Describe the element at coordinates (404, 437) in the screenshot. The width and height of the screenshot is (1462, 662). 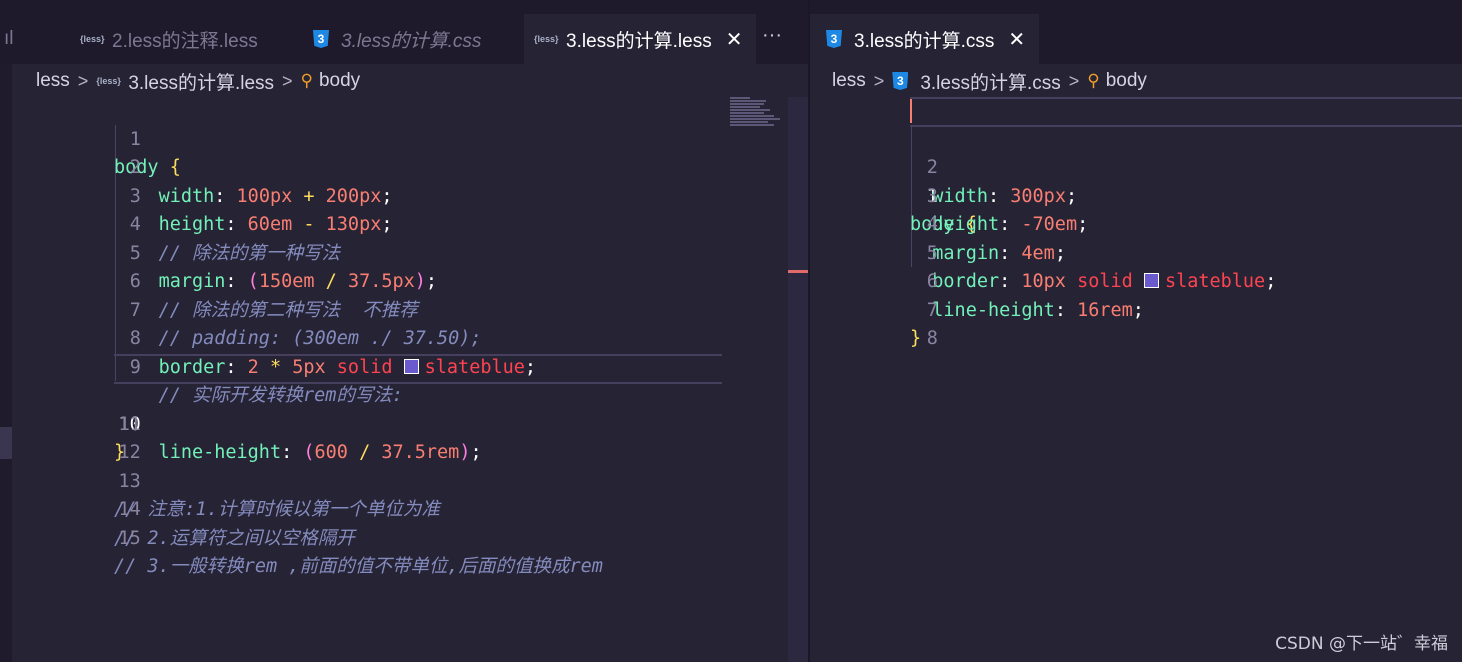
I see `code-line: 12` at that location.